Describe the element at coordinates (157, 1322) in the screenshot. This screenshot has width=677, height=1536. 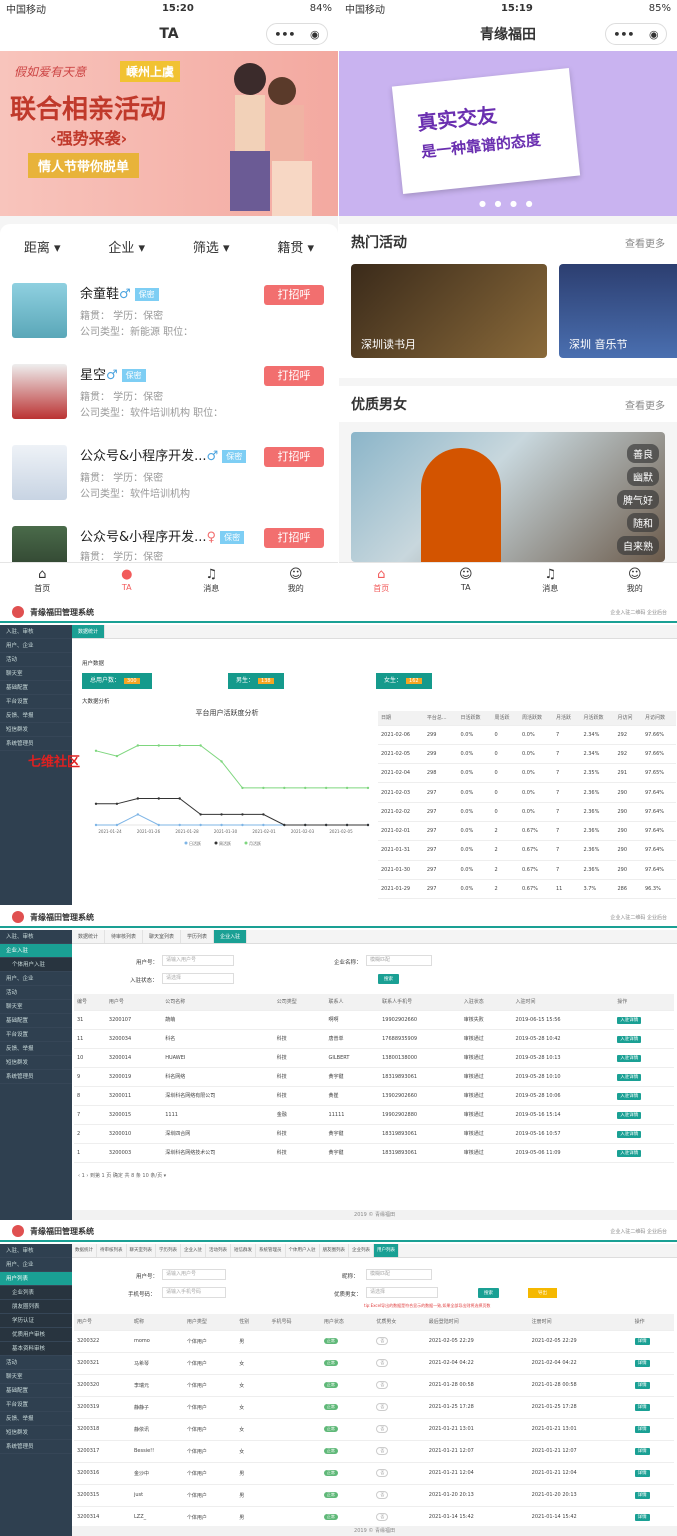
I see `column-header: 昵称` at that location.